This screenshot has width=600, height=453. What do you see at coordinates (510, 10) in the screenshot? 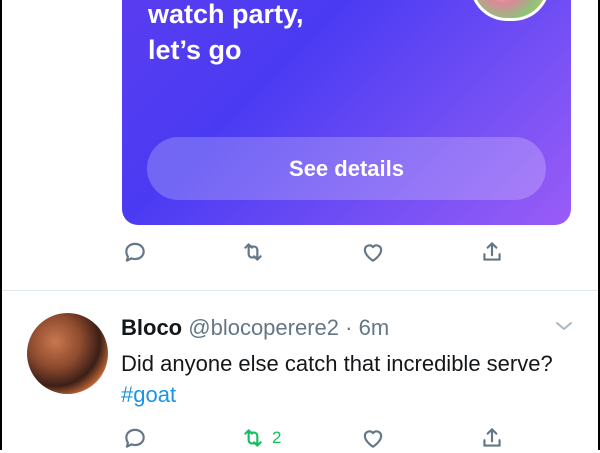
I see `promo-avatar` at bounding box center [510, 10].